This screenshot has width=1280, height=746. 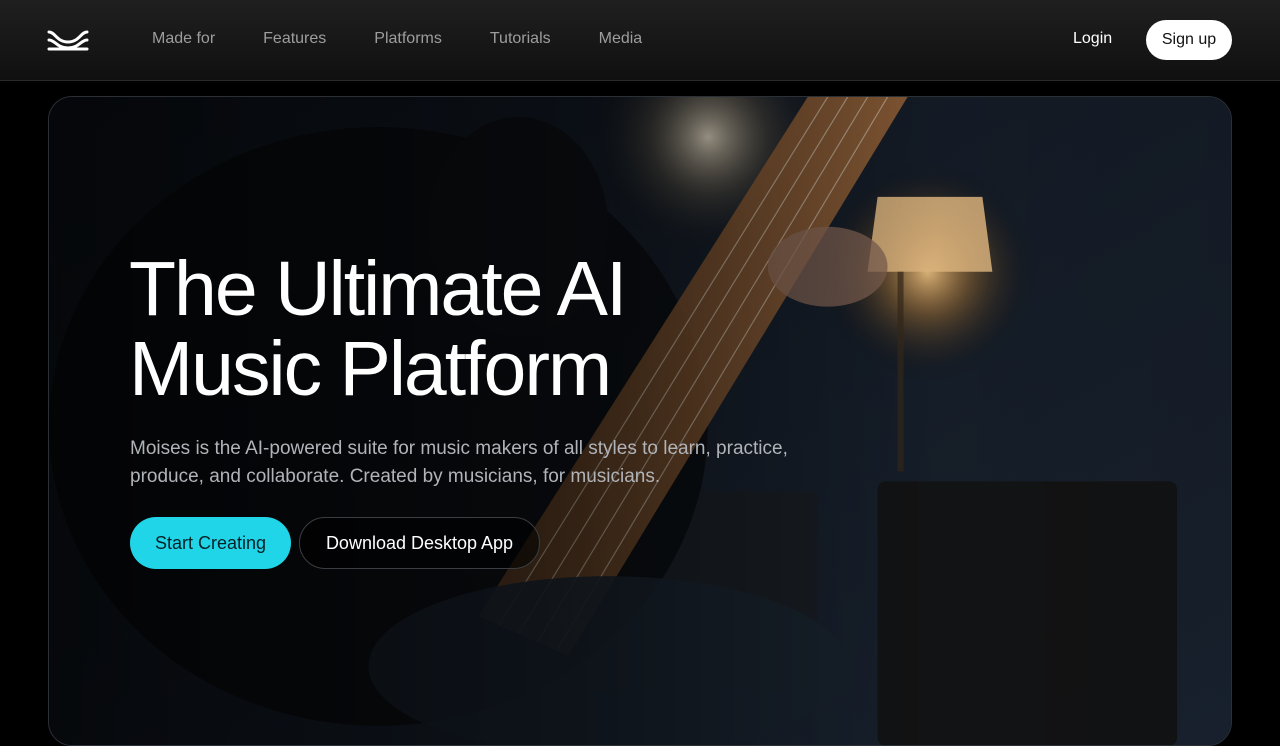 I want to click on moises-logo-icon, so click(x=68, y=40).